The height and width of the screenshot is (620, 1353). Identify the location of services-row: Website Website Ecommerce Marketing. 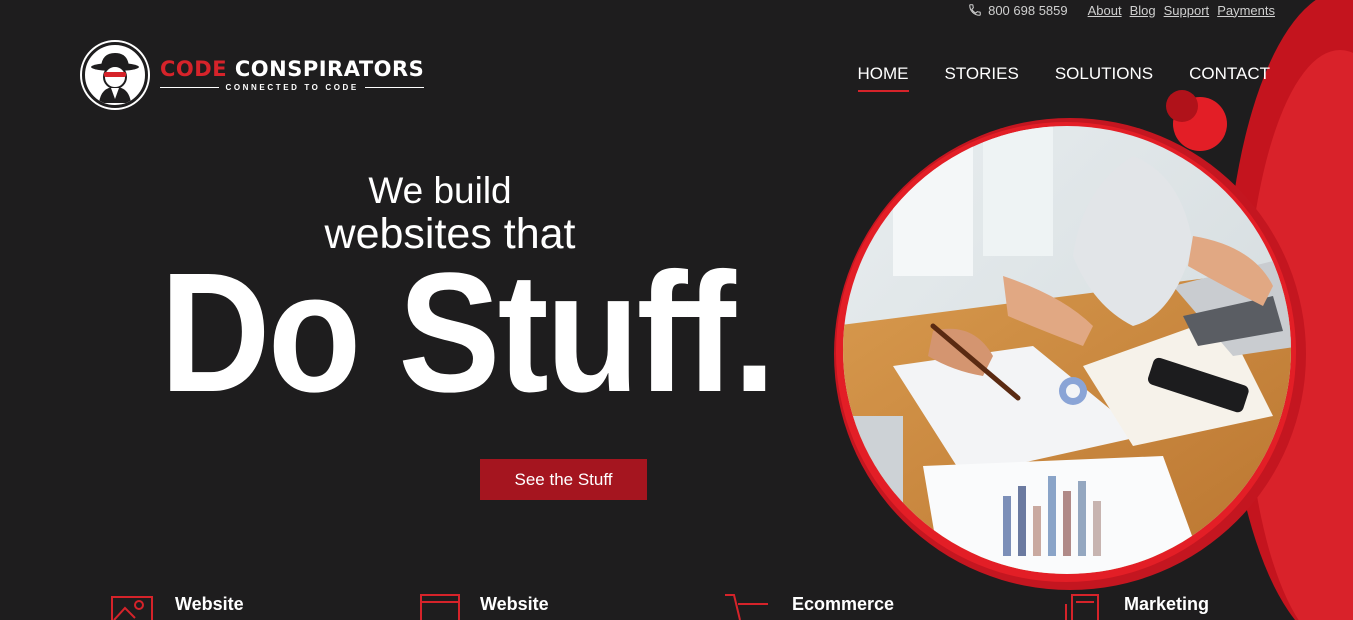
(676, 605).